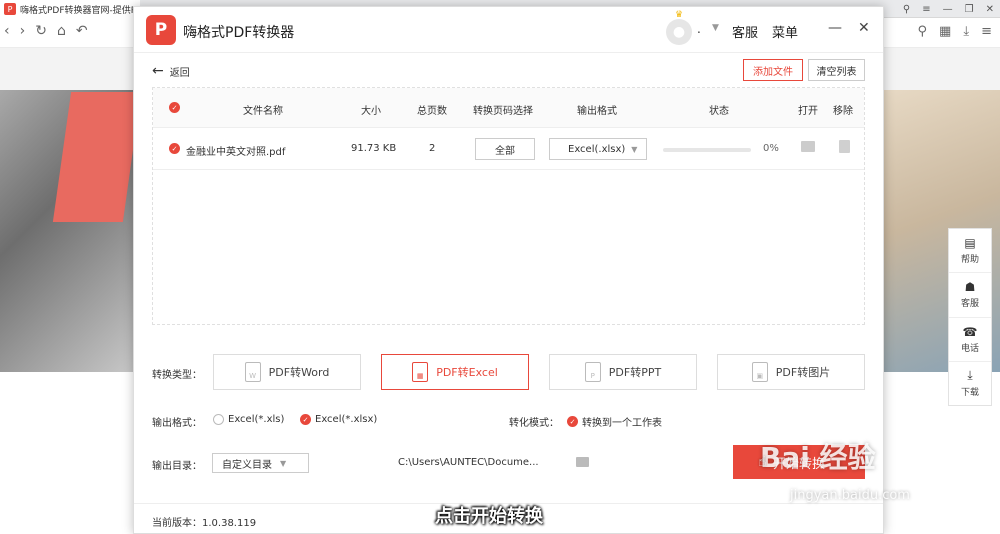 The height and width of the screenshot is (534, 1000). What do you see at coordinates (10, 9) in the screenshot?
I see `favicon-icon: P` at bounding box center [10, 9].